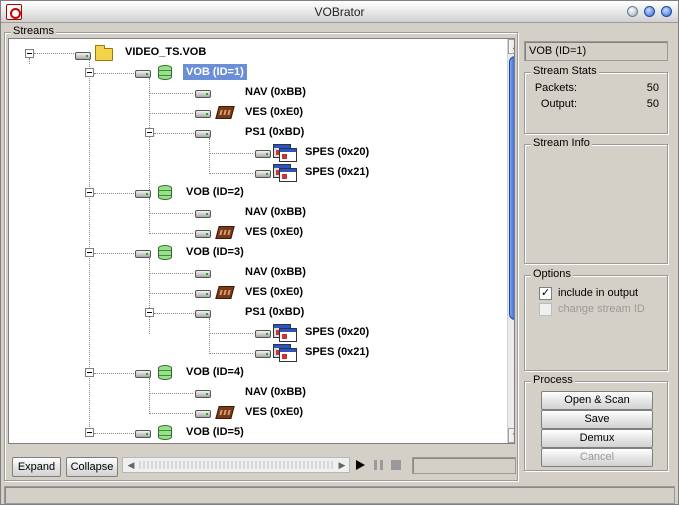 Image resolution: width=679 pixels, height=505 pixels. Describe the element at coordinates (552, 274) in the screenshot. I see `options-label: Options` at that location.